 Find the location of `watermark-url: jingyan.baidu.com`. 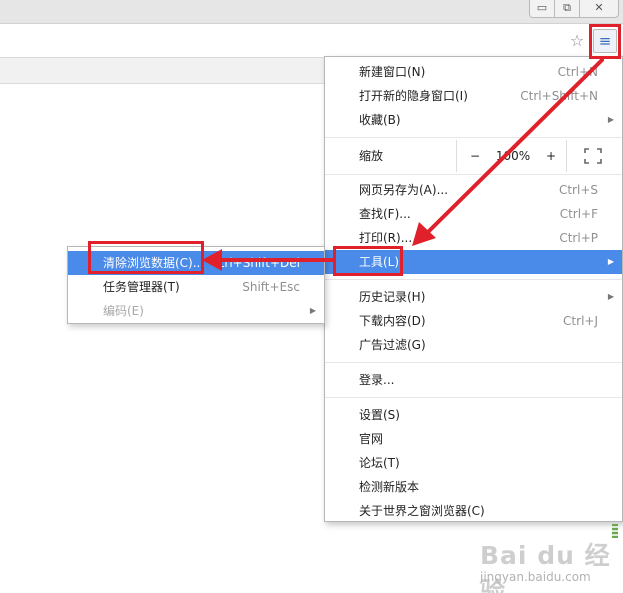

watermark-url: jingyan.baidu.com is located at coordinates (535, 577).